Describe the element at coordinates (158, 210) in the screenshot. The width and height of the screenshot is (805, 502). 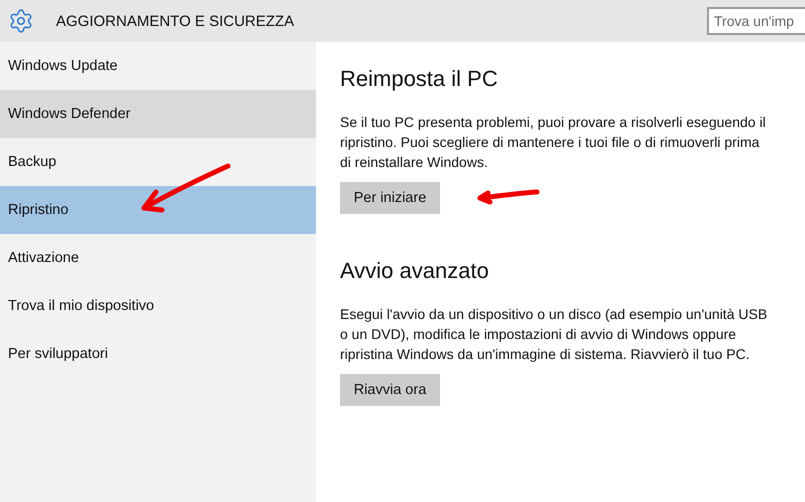
I see `sidebar-item: Ripristino` at that location.